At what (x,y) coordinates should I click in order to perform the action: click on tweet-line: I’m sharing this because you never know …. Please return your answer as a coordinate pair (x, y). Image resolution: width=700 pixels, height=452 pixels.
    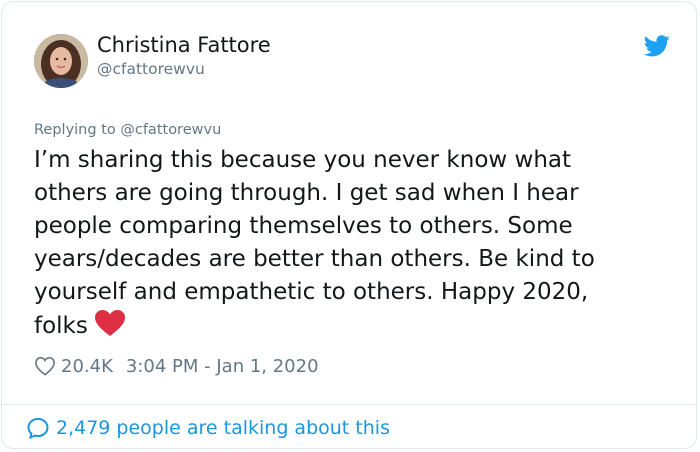
    Looking at the image, I should click on (303, 160).